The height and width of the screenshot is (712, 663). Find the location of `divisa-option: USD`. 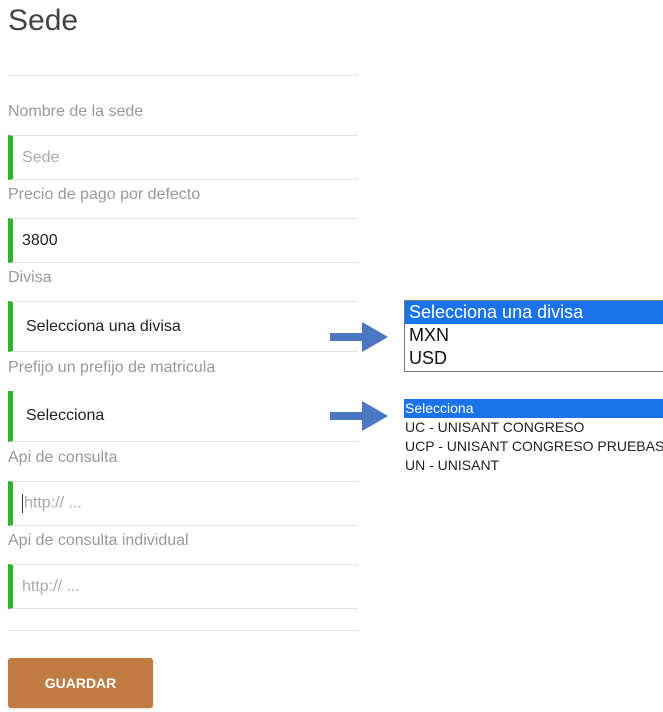

divisa-option: USD is located at coordinates (534, 358).